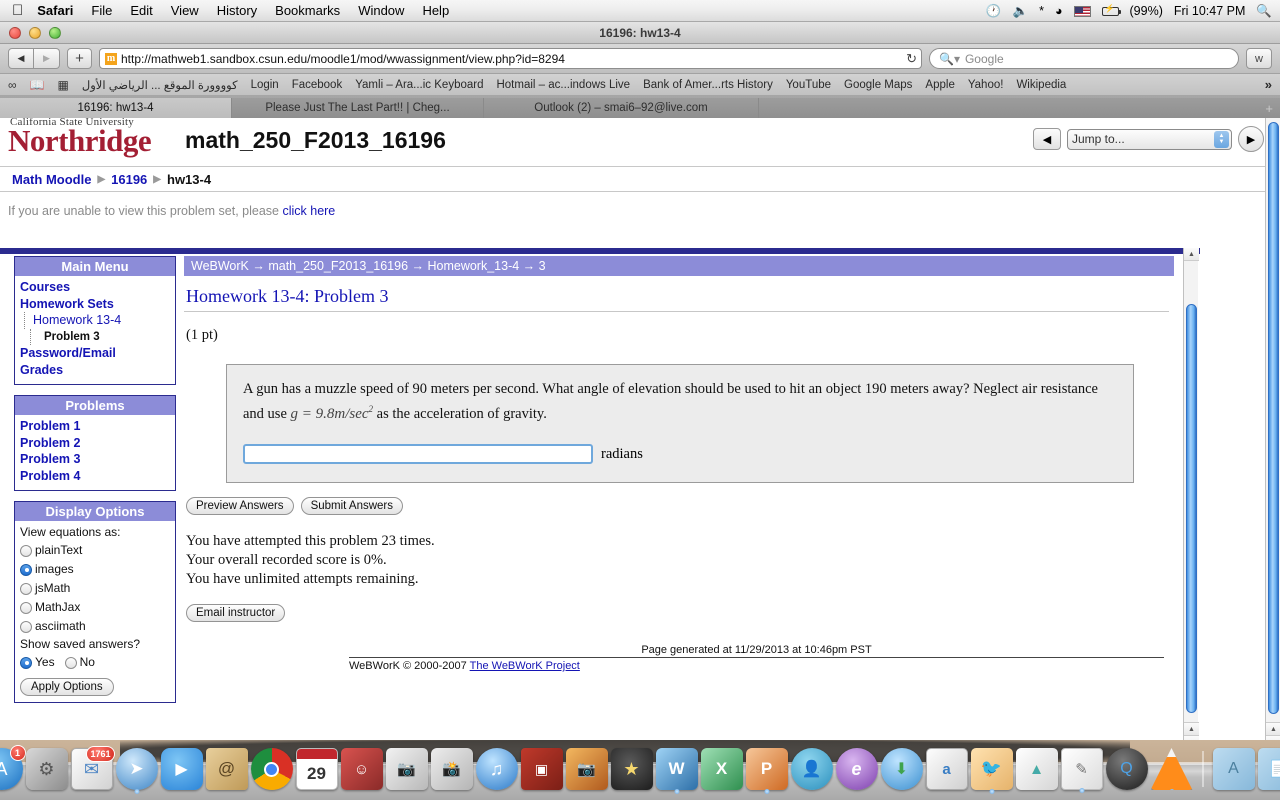  What do you see at coordinates (95, 476) in the screenshot?
I see `problem-link-4: Problem 4` at bounding box center [95, 476].